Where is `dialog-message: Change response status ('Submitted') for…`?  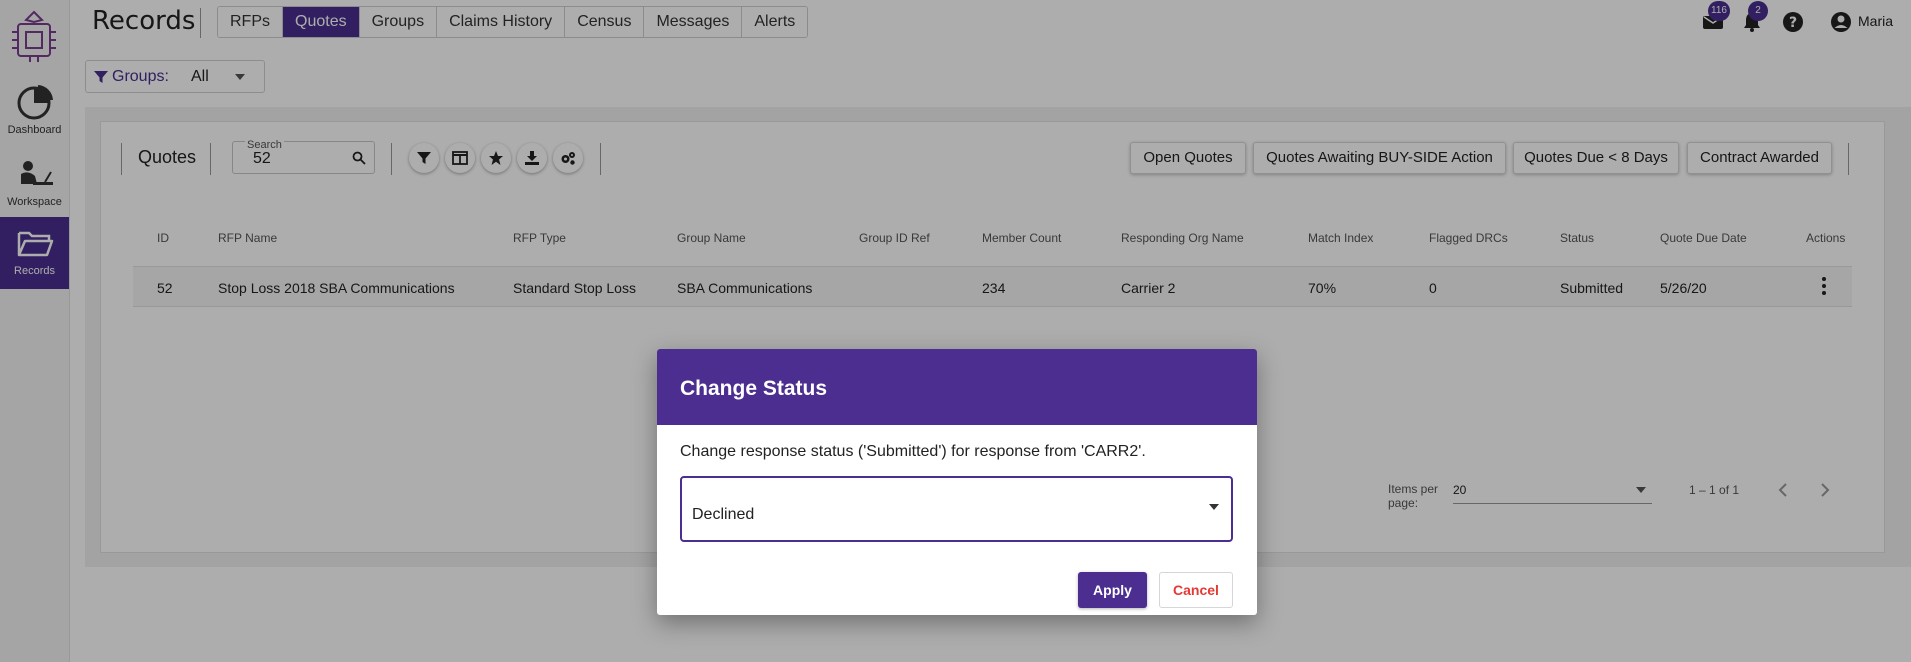 dialog-message: Change response status ('Submitted') for… is located at coordinates (913, 451).